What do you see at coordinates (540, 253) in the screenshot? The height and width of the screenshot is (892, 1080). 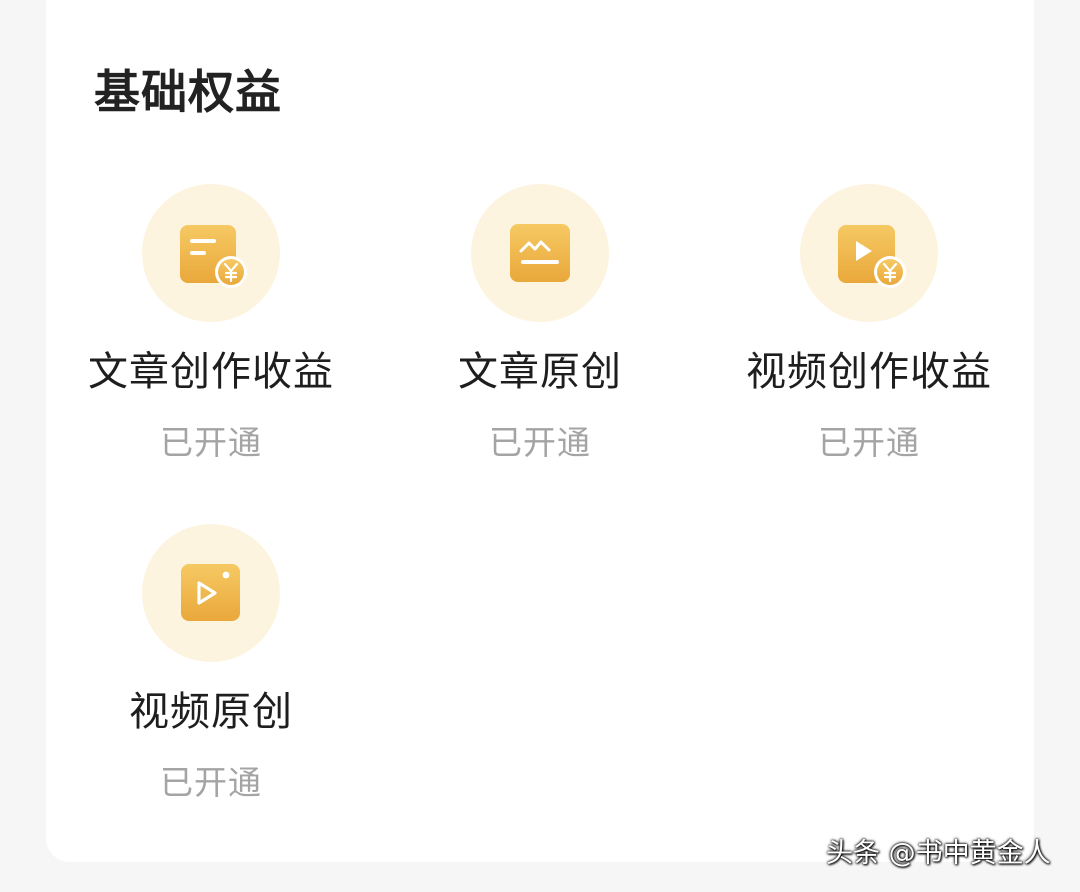 I see `article-original-icon` at bounding box center [540, 253].